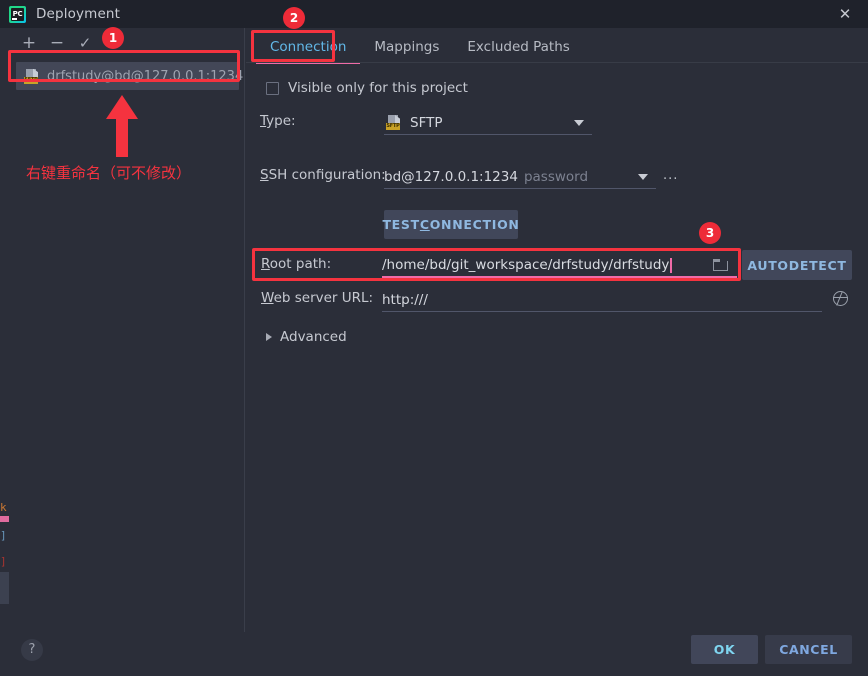  Describe the element at coordinates (145, 76) in the screenshot. I see `server-name-label: drfstudy@bd@127.0.0.1:1234` at that location.